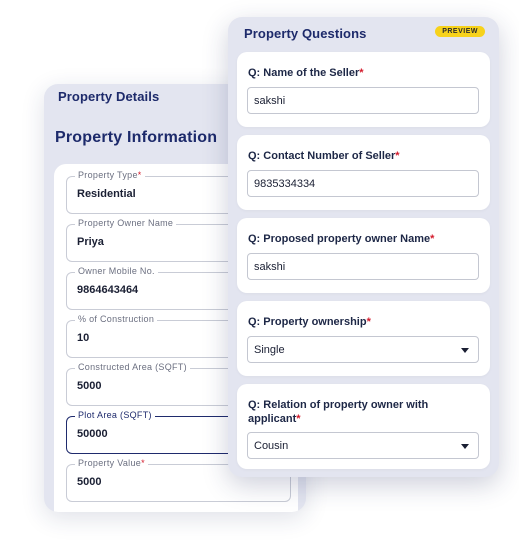  Describe the element at coordinates (363, 183) in the screenshot. I see `seller-contact-input: 9835334334` at that location.